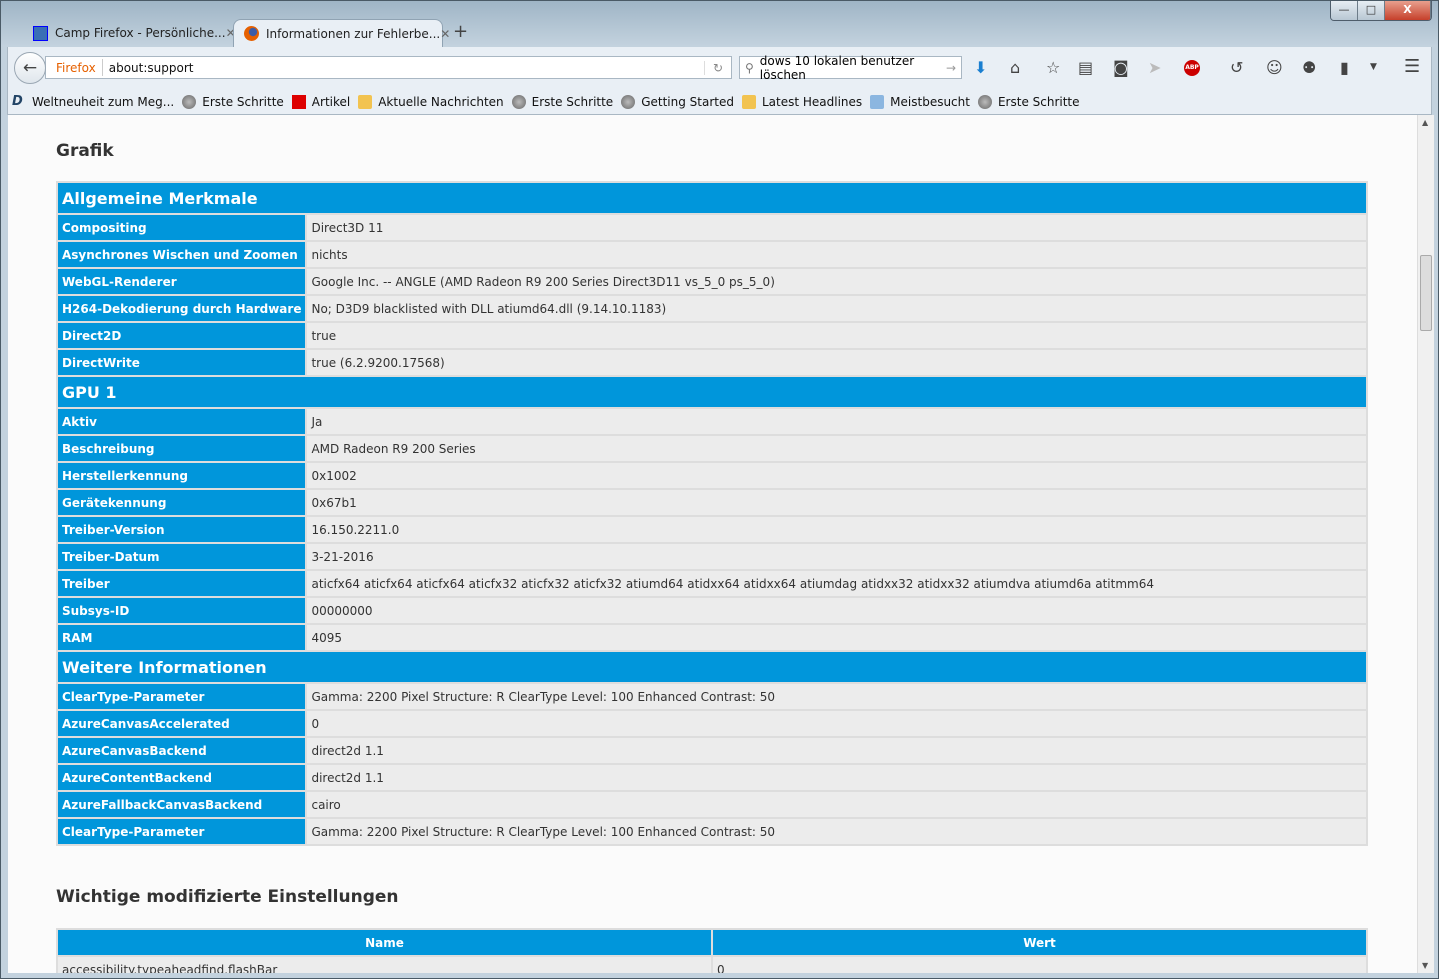  Describe the element at coordinates (1425, 965) in the screenshot. I see `scroll-down-icon: ▼` at that location.